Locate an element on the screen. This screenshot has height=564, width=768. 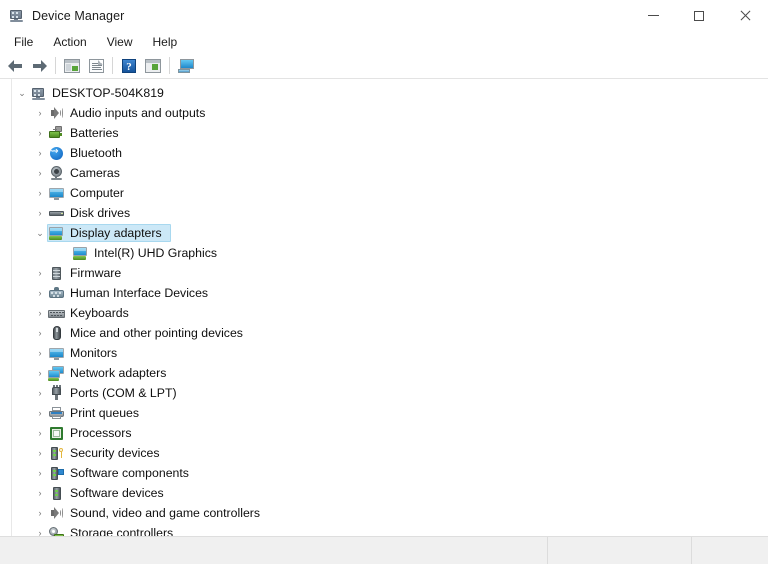
tree-item-audio-inputs-and-outputs: › Audio inputs and outputs is located at coordinates (390, 113).